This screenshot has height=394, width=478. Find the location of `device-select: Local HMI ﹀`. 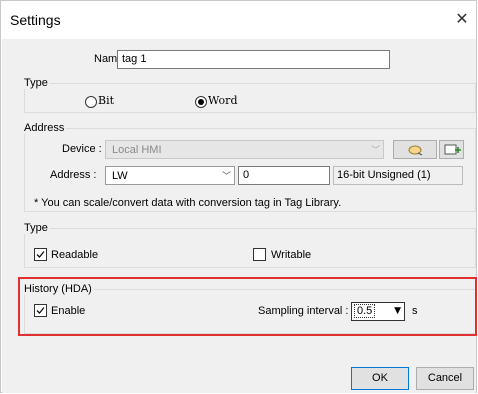

device-select: Local HMI ﹀ is located at coordinates (244, 149).